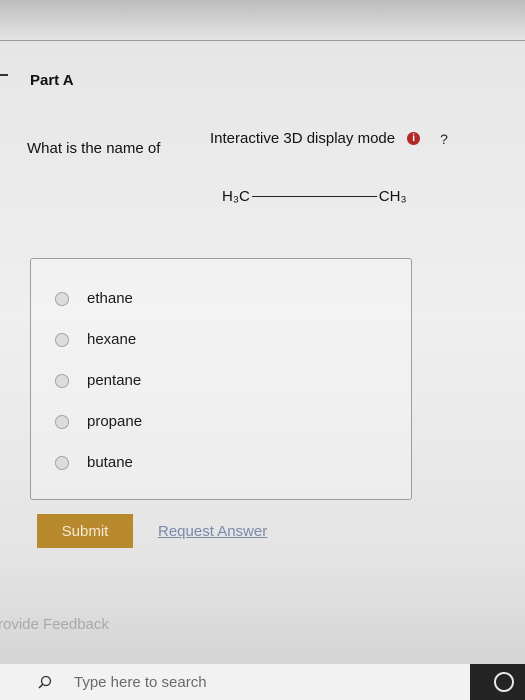 Image resolution: width=525 pixels, height=700 pixels. Describe the element at coordinates (110, 462) in the screenshot. I see `option-label: butane` at that location.